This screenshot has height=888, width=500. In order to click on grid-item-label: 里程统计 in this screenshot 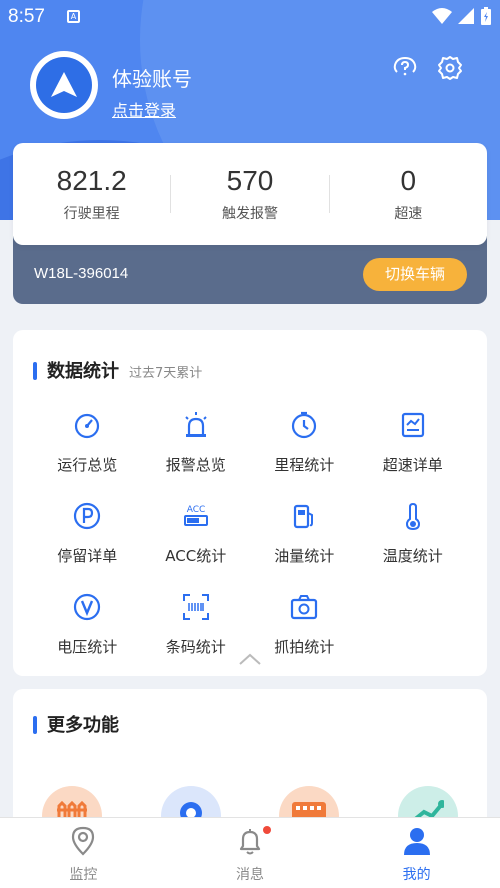, I will do `click(304, 465)`.